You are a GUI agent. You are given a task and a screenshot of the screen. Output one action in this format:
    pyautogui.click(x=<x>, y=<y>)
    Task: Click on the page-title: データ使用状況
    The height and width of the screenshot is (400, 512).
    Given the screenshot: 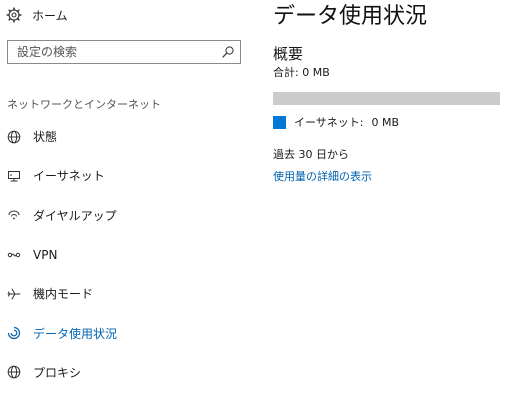 What is the action you would take?
    pyautogui.click(x=350, y=16)
    